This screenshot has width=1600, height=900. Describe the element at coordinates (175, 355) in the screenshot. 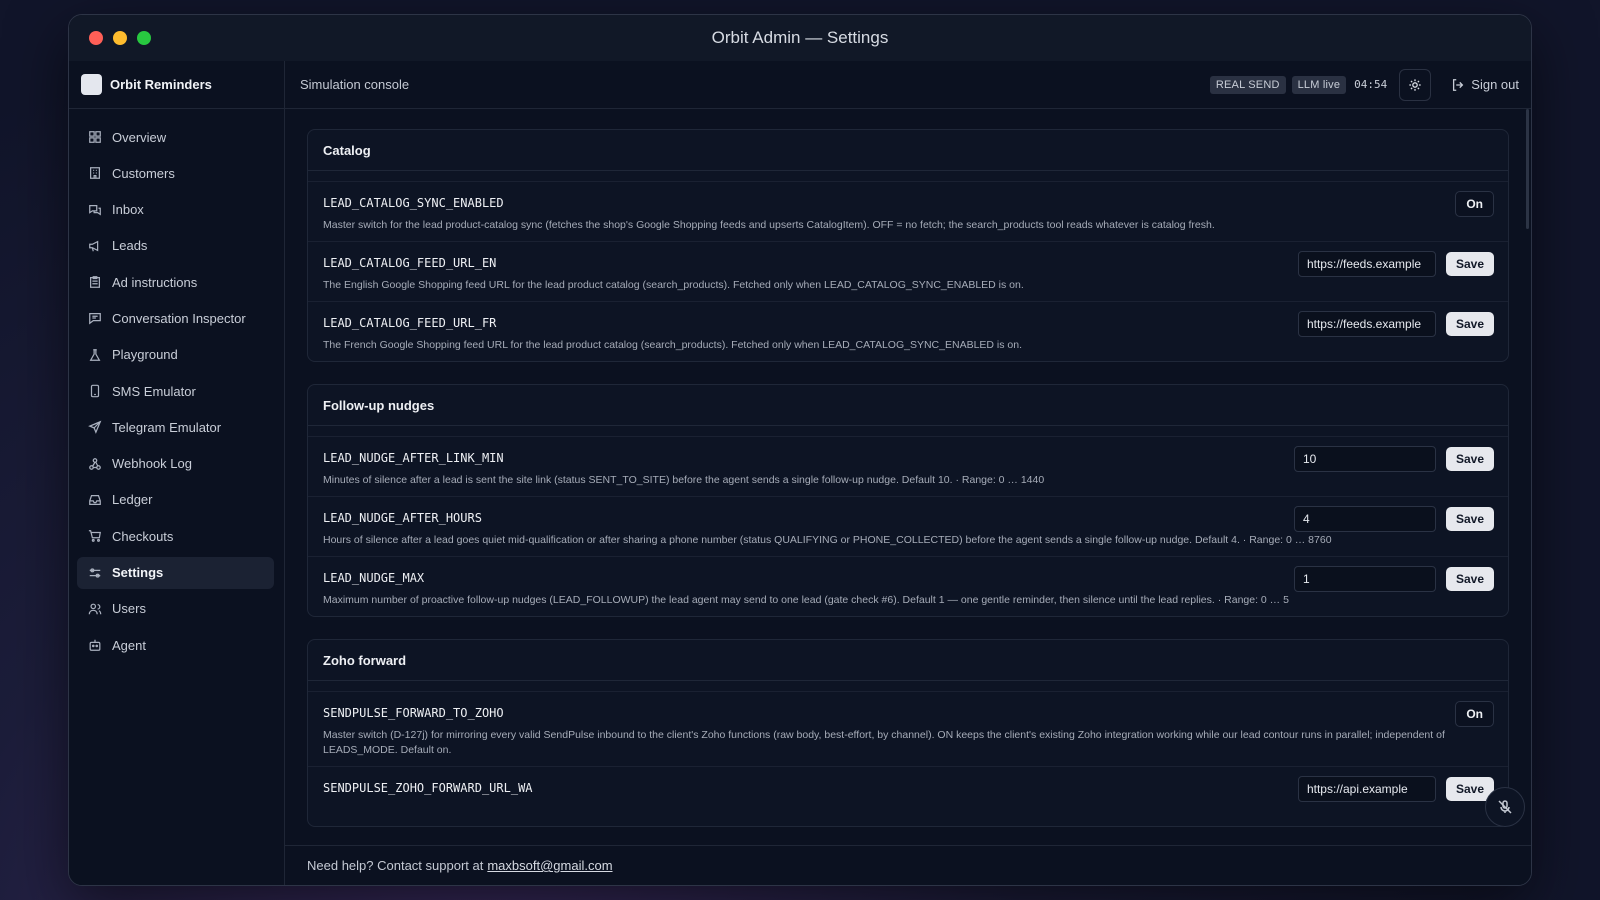

I see `sidebar-item-playground: Playground` at that location.